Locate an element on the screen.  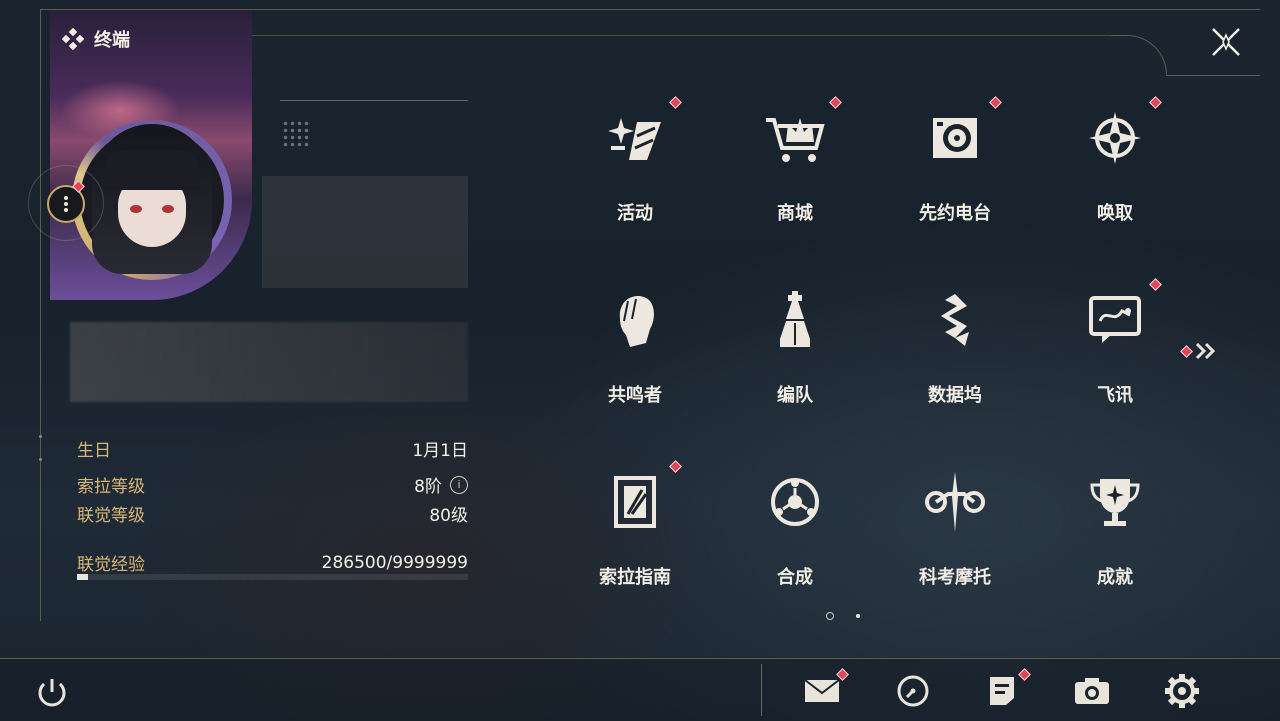
page-title: 终端 is located at coordinates (96, 39).